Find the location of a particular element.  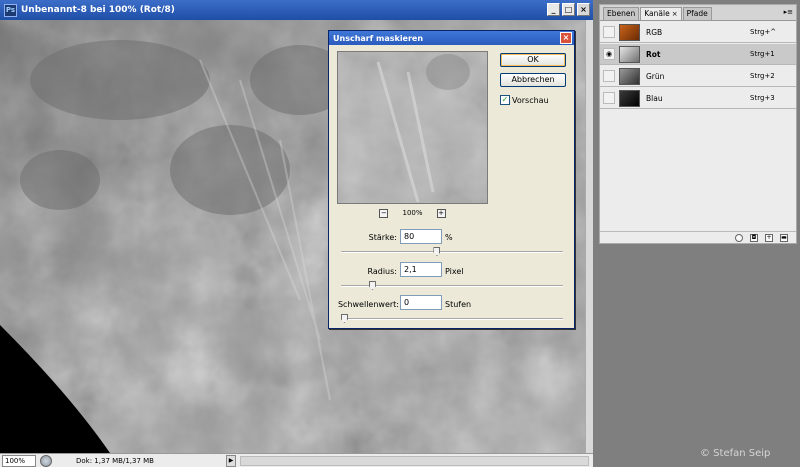

dialog-titlebar: Unscharf maskieren × is located at coordinates (451, 38).